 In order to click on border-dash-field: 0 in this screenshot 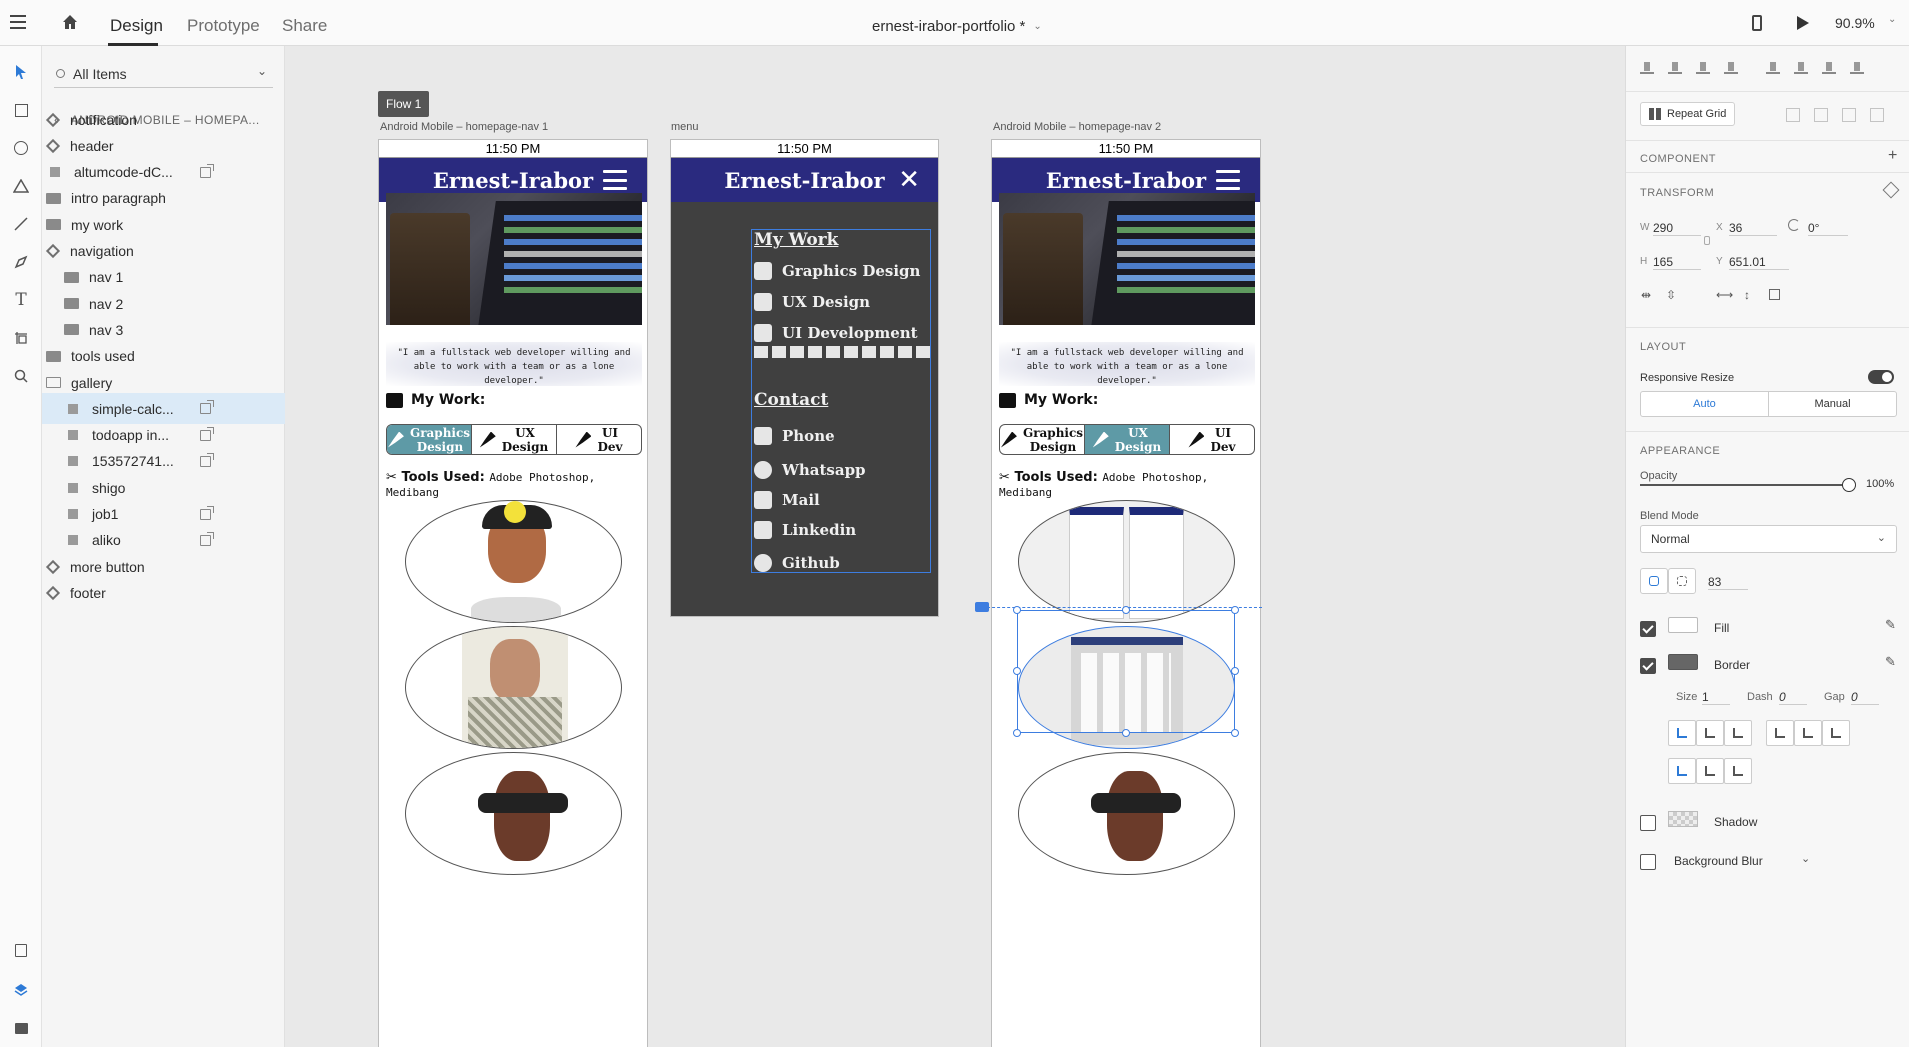, I will do `click(1793, 697)`.